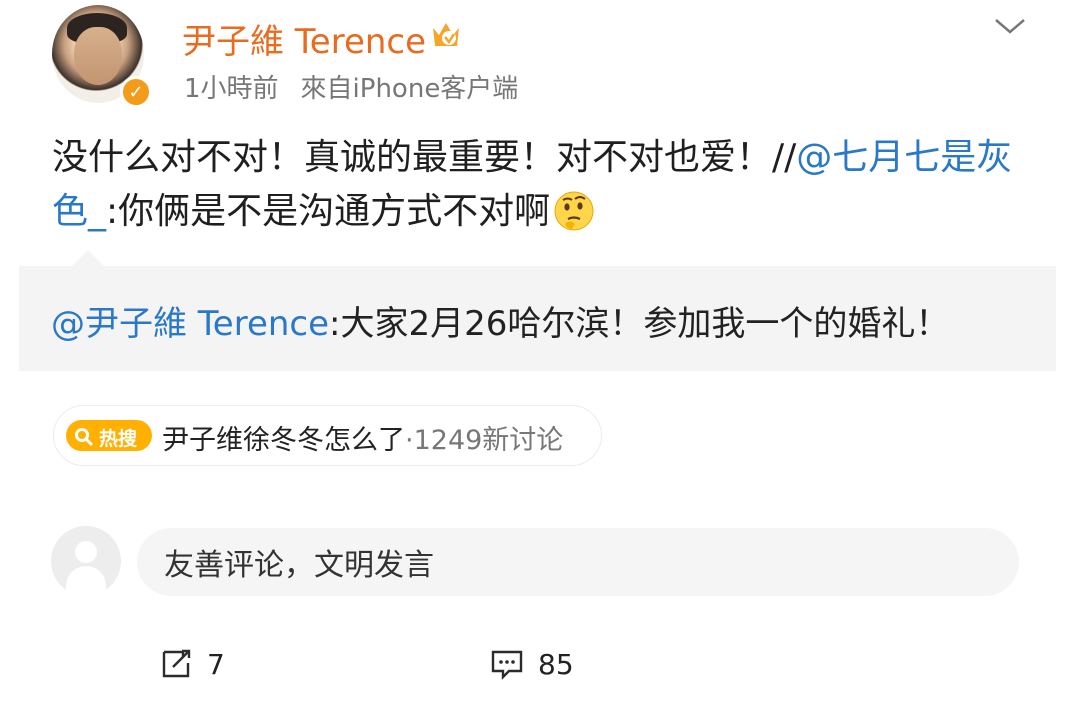 The width and height of the screenshot is (1080, 707). I want to click on quoted-post-text: @尹子維 Terence:大家2月26哈尔滨！参加我一个的婚礼！, so click(500, 320).